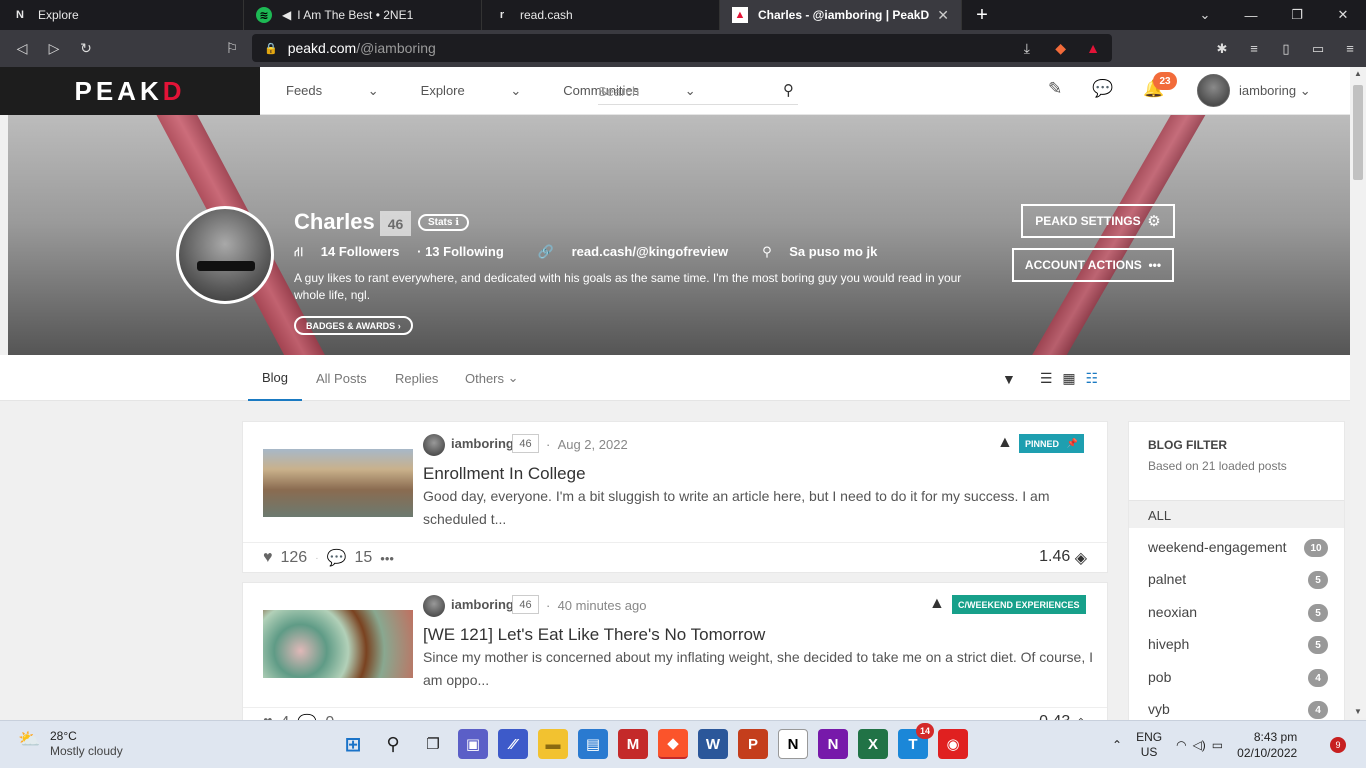 This screenshot has width=1366, height=768. I want to click on browser-tab-peakd: ▲ Charles - @iamboring | PeakD ✕, so click(841, 15).